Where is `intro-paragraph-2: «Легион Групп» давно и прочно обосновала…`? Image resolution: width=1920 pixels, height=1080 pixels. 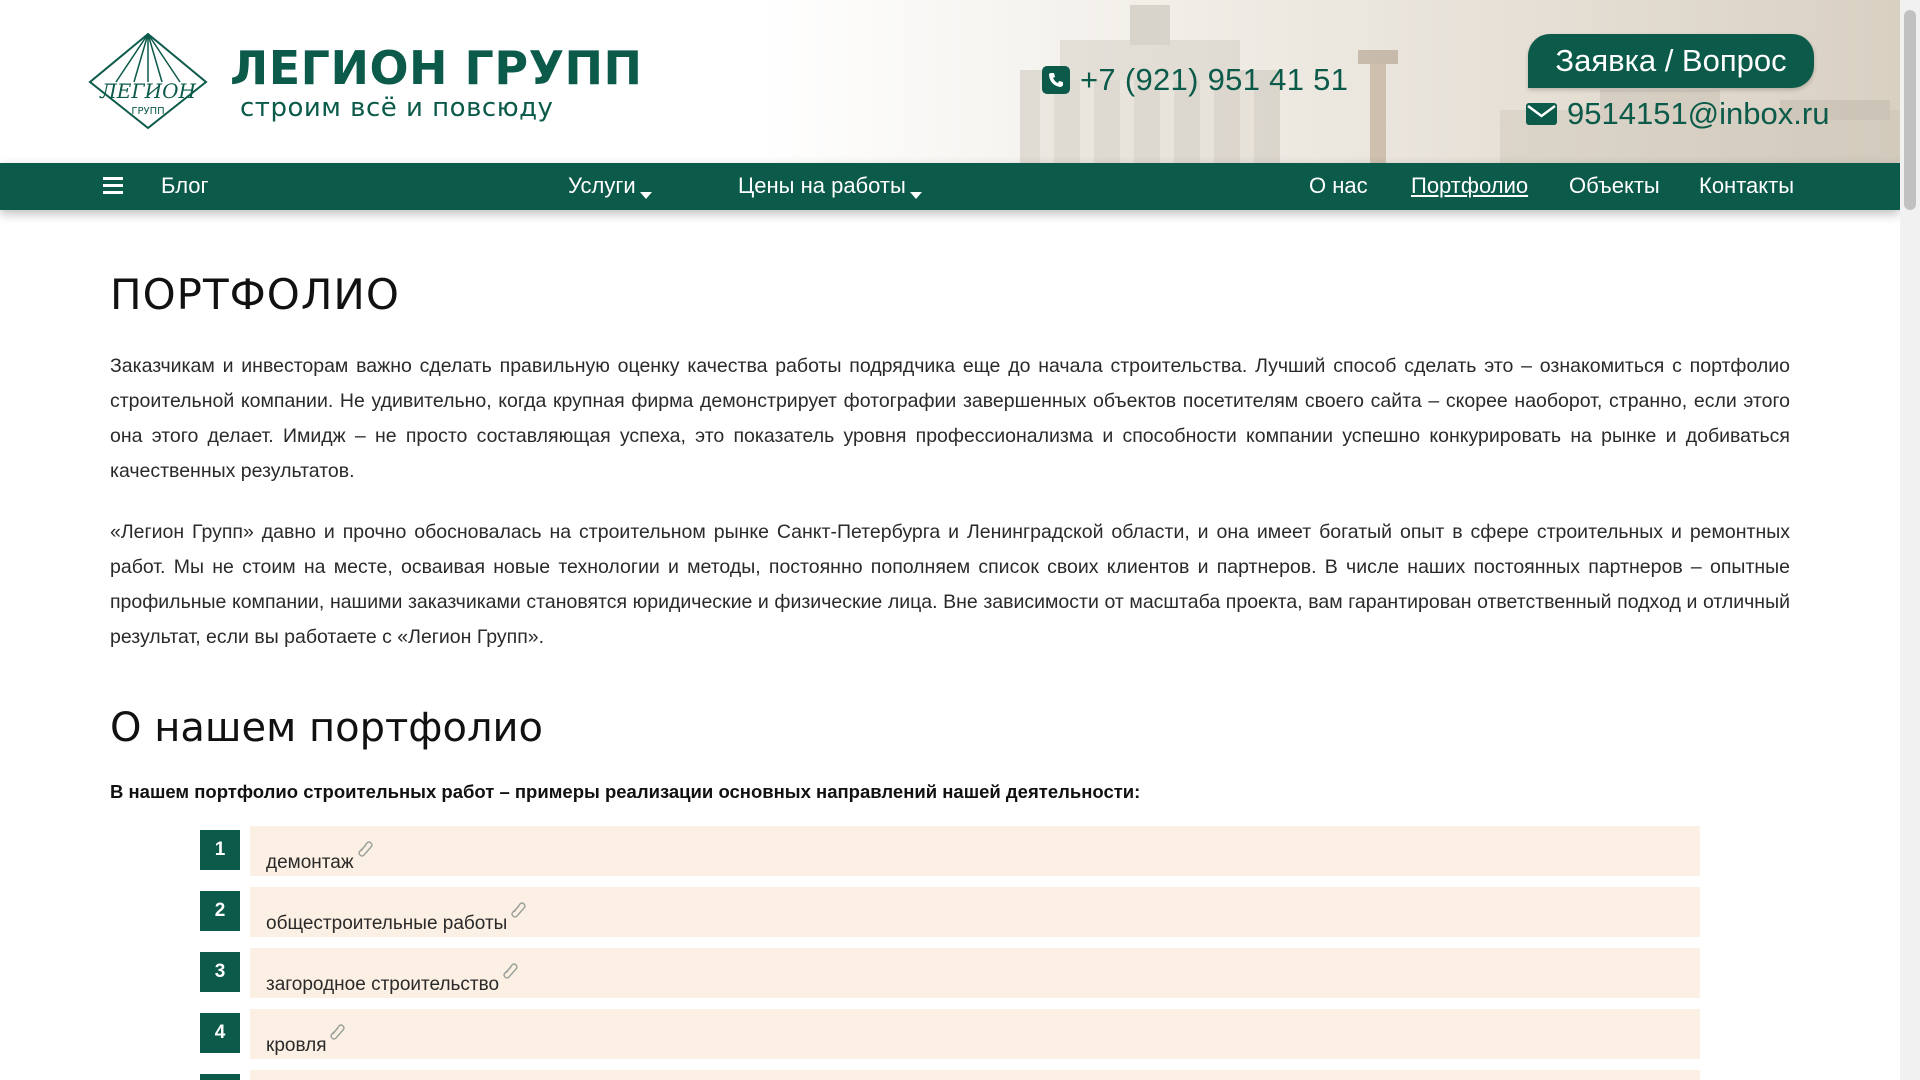
intro-paragraph-2: «Легион Групп» давно и прочно обосновала… is located at coordinates (950, 584).